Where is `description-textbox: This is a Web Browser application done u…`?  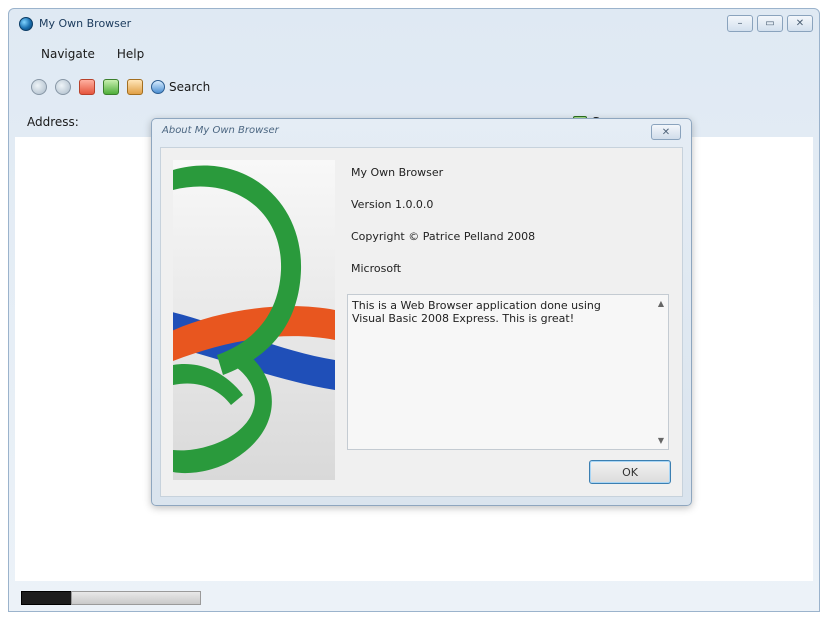 description-textbox: This is a Web Browser application done u… is located at coordinates (508, 372).